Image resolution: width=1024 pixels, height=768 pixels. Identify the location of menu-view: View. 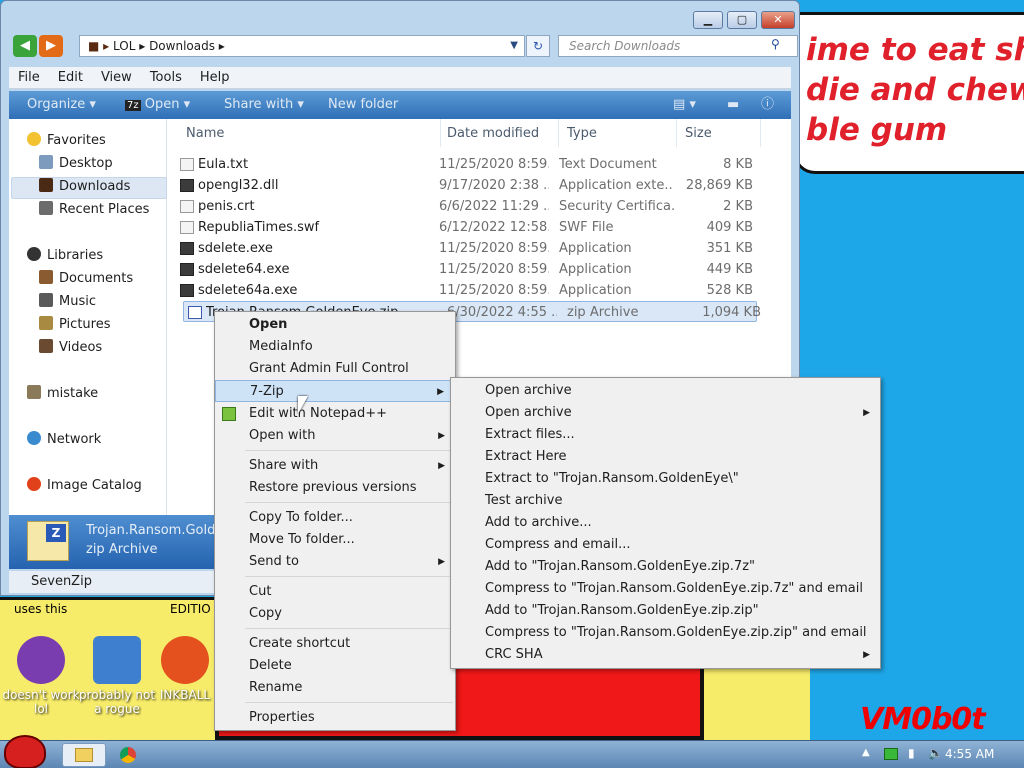
(116, 78).